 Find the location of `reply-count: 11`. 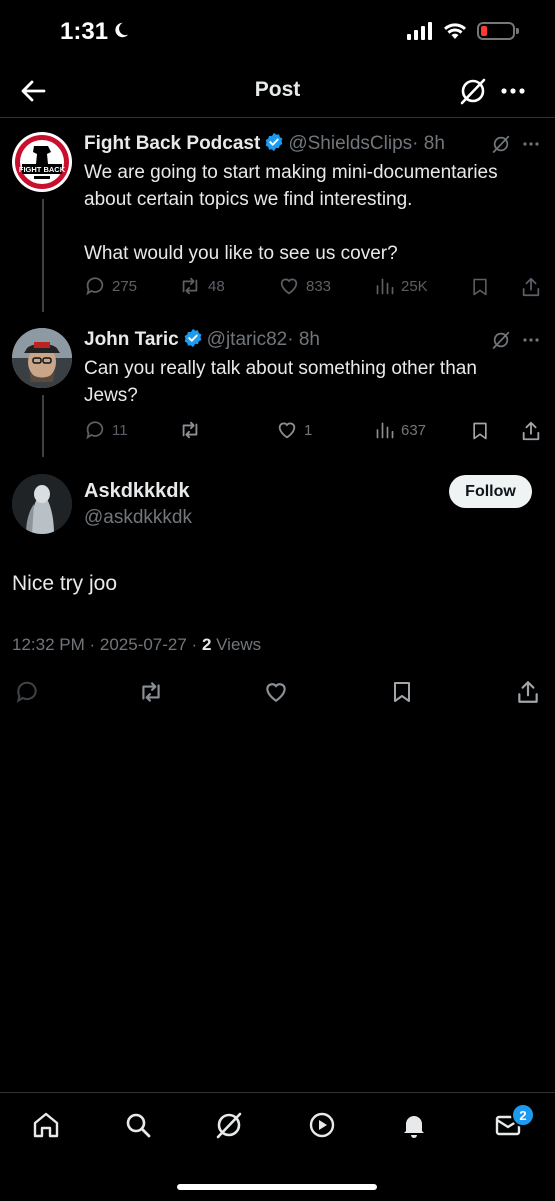

reply-count: 11 is located at coordinates (120, 430).